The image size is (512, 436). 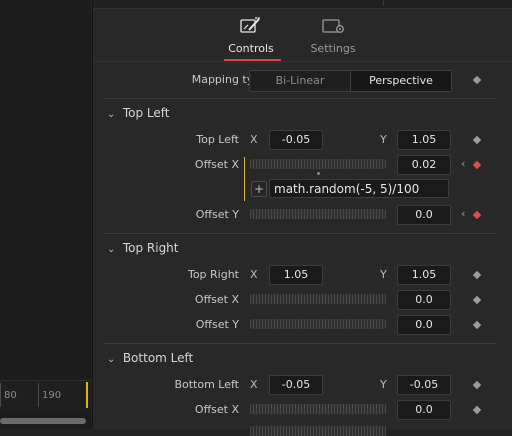 I want to click on section-header-top-left: ⌄ Top Left, so click(x=138, y=113).